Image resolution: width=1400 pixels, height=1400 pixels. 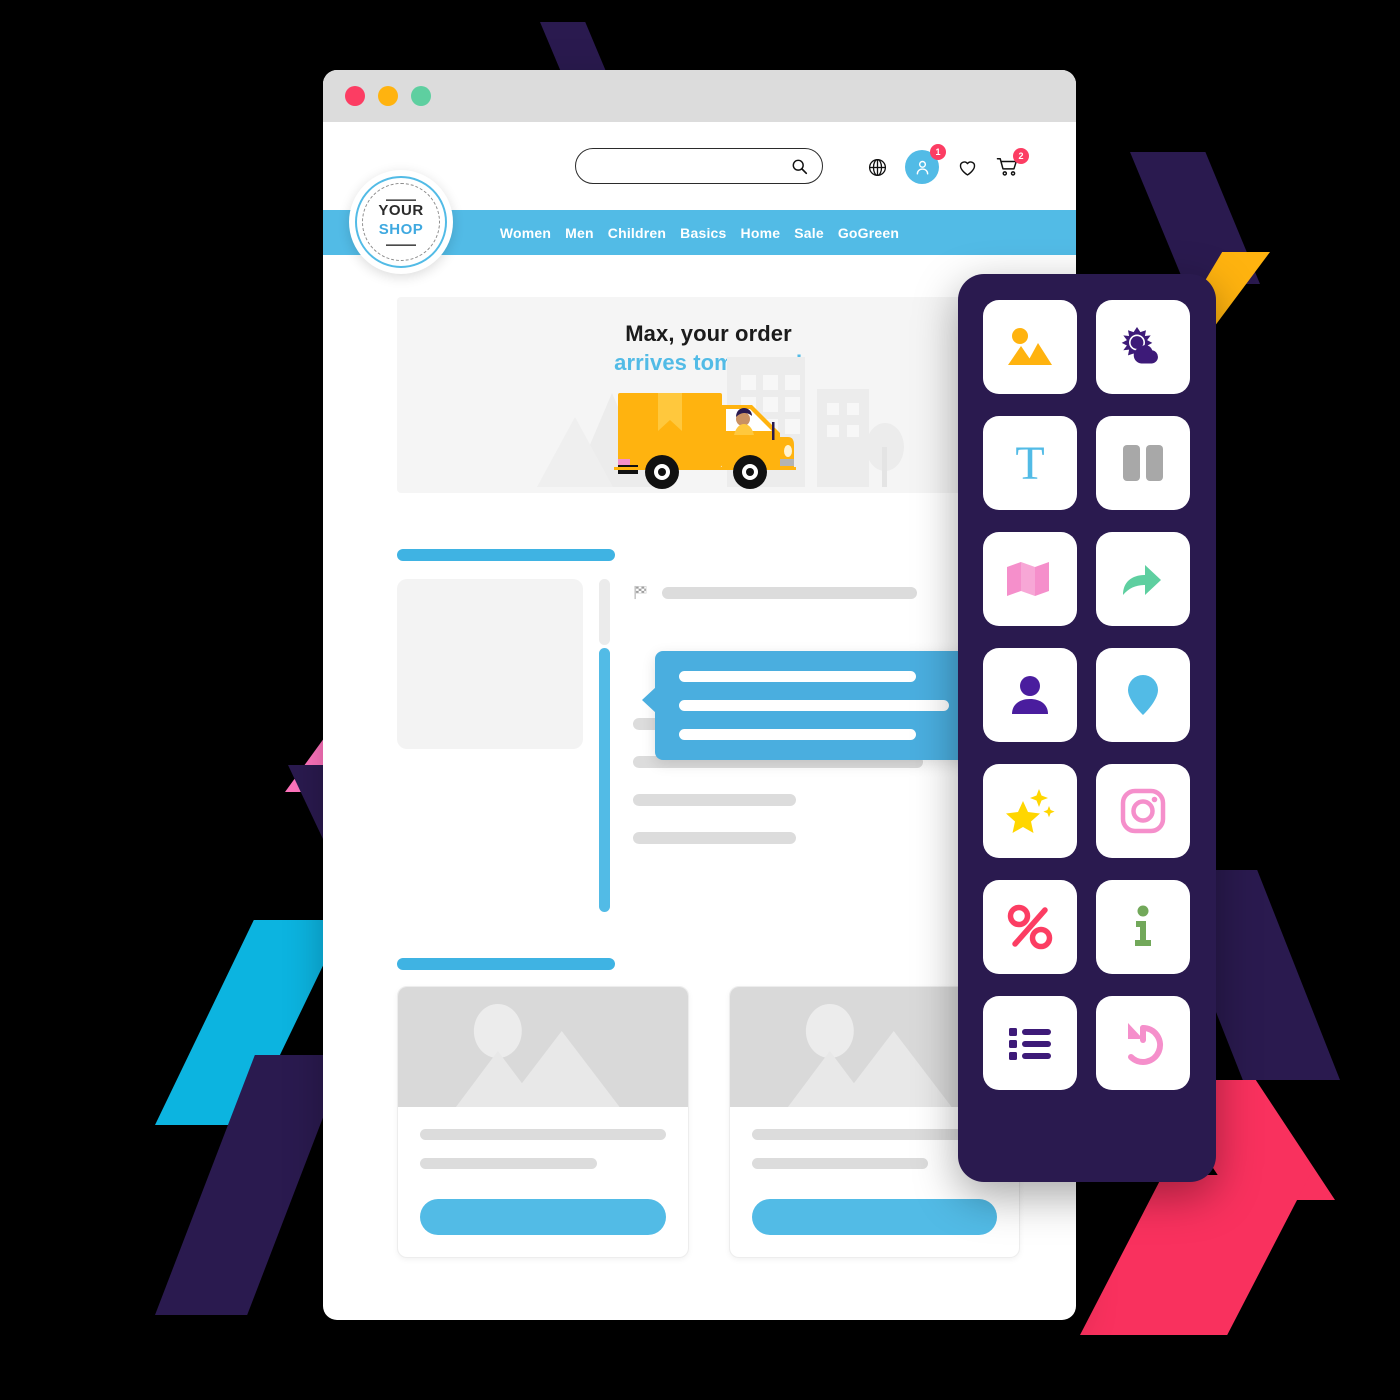 What do you see at coordinates (401, 199) in the screenshot?
I see `logo-rule-top-thin` at bounding box center [401, 199].